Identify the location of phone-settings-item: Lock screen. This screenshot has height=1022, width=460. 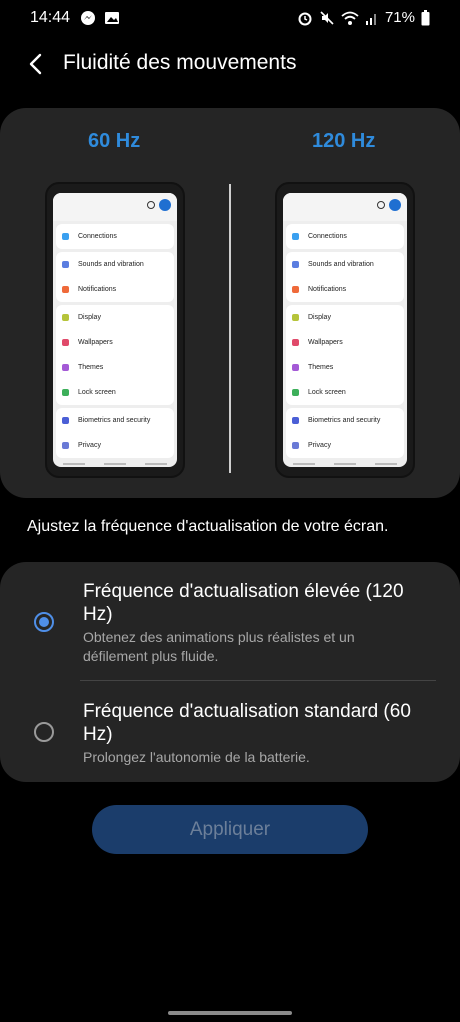
(345, 392).